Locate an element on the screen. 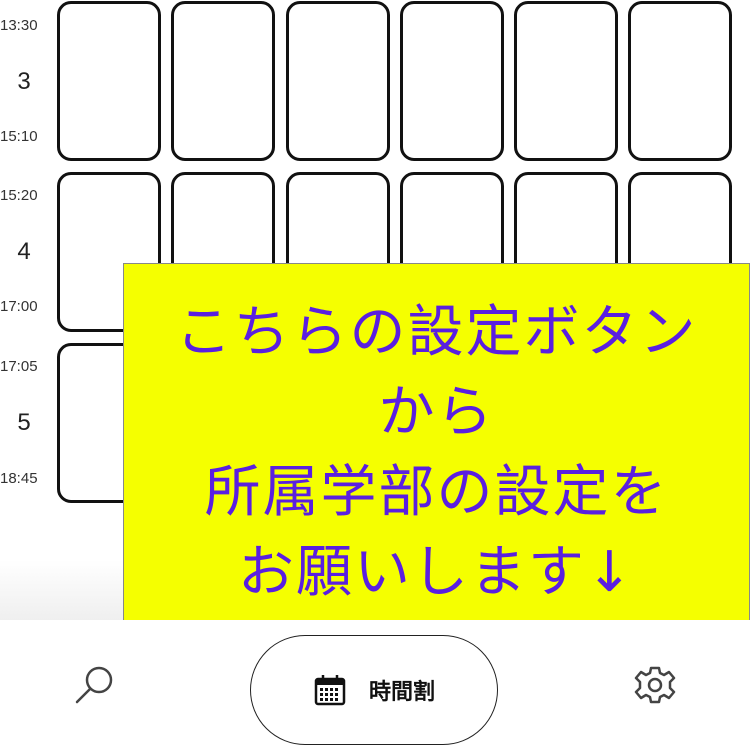  calendar-icon is located at coordinates (330, 690).